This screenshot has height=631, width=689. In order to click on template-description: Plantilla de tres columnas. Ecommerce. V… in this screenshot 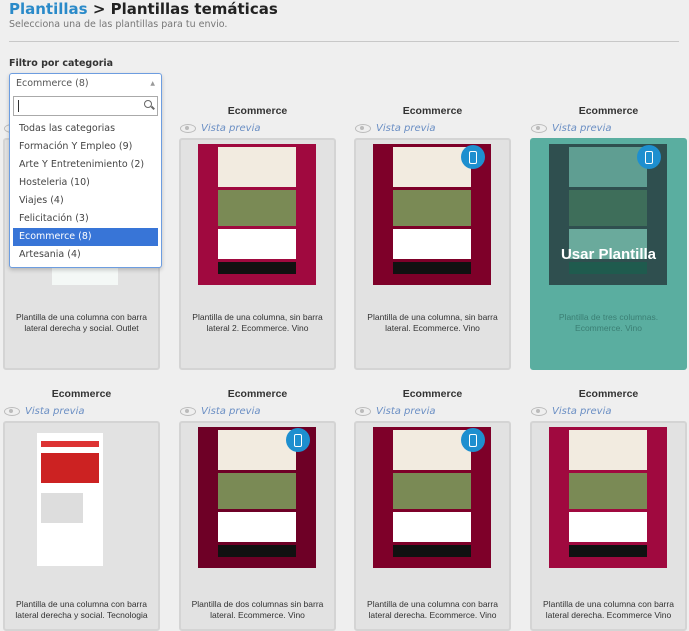, I will do `click(608, 322)`.